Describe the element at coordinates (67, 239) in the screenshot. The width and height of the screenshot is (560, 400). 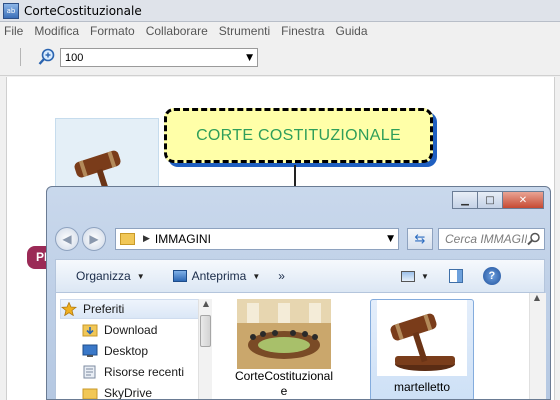
I see `back-button: ◀` at that location.